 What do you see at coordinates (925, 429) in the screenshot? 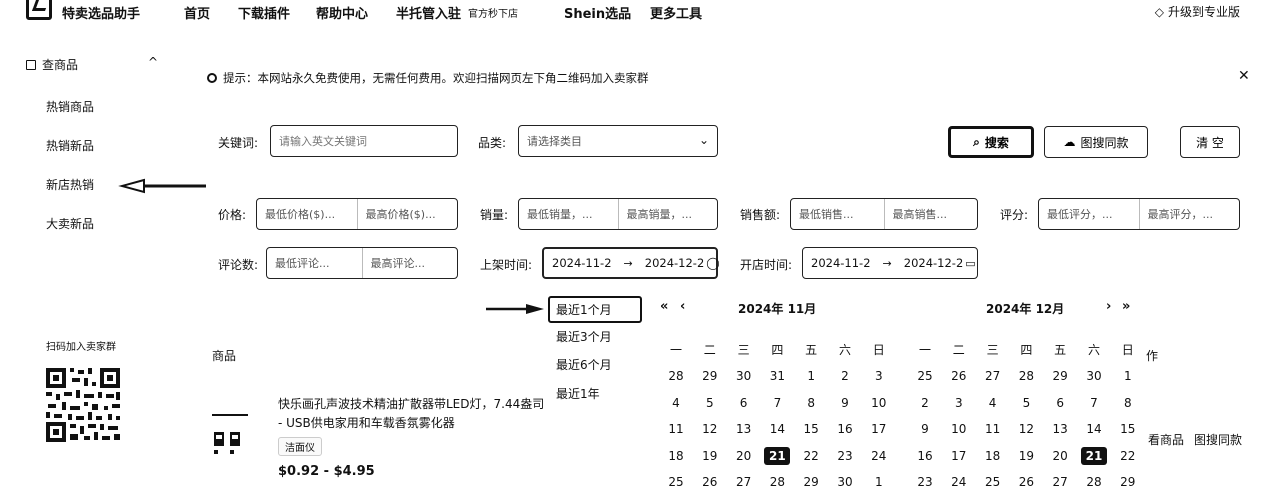
I see `calendar-day: 9` at bounding box center [925, 429].